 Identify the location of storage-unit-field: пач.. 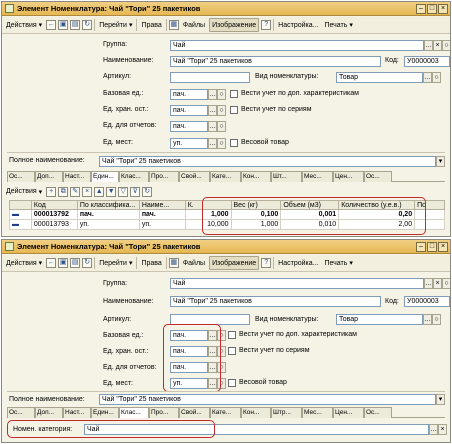
(189, 110).